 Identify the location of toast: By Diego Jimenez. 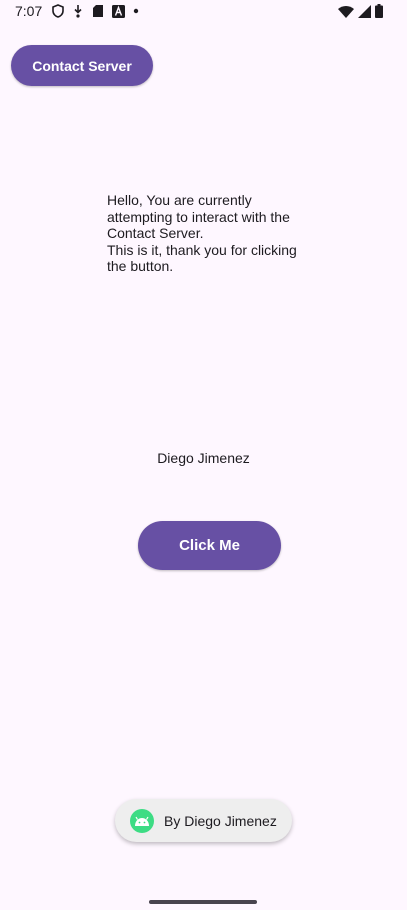
(203, 820).